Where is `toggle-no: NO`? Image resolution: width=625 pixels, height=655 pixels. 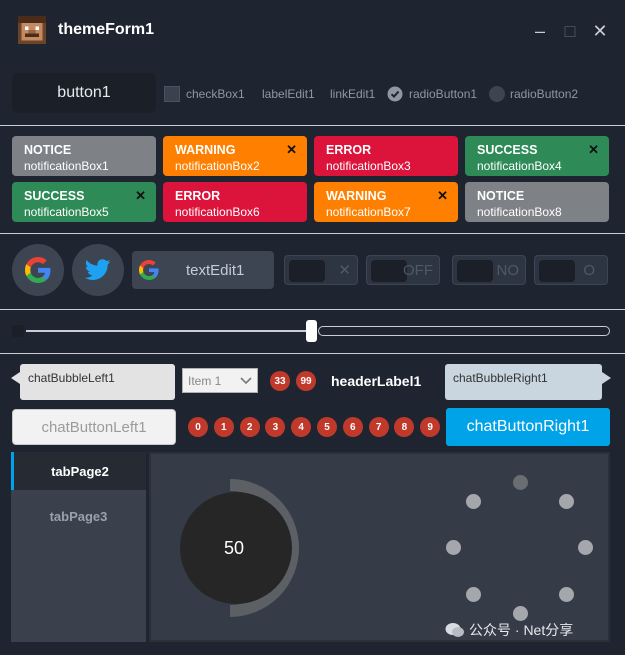
toggle-no: NO is located at coordinates (489, 270).